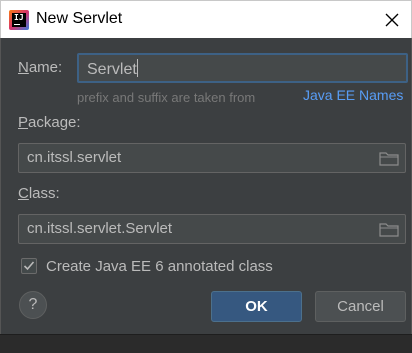 This screenshot has height=353, width=412. What do you see at coordinates (49, 122) in the screenshot?
I see `package-label: Package:` at bounding box center [49, 122].